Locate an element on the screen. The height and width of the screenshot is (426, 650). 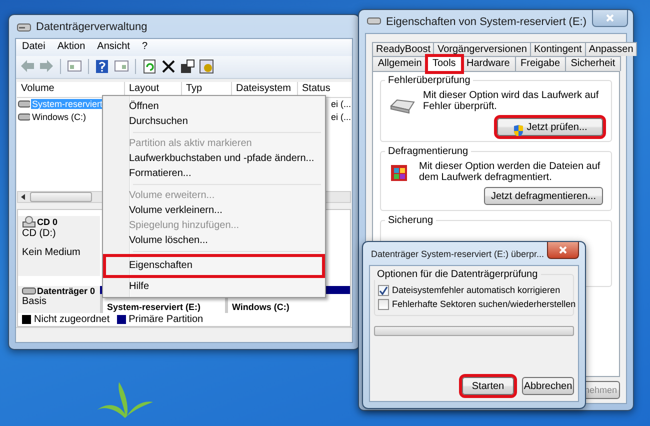
tab: Freigabe is located at coordinates (540, 63).